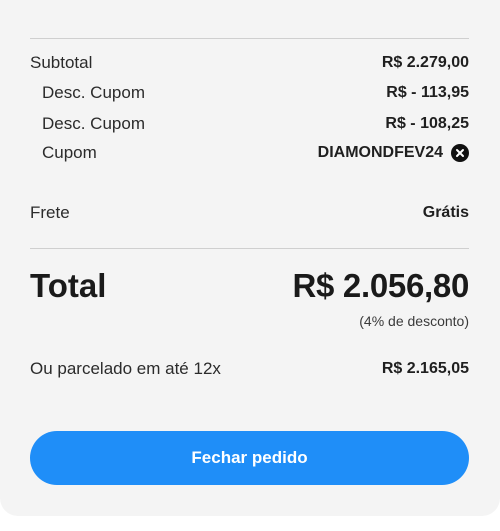 This screenshot has width=500, height=531. I want to click on shipping-row: Frete Grátis, so click(249, 213).